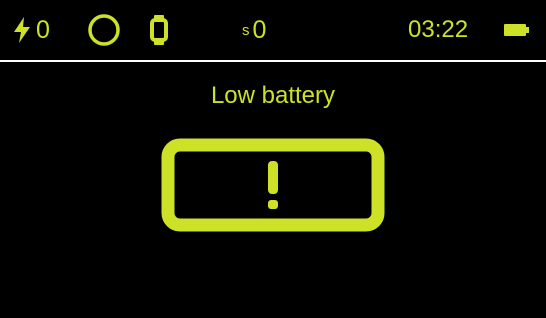  I want to click on clock-time: 03:22, so click(438, 29).